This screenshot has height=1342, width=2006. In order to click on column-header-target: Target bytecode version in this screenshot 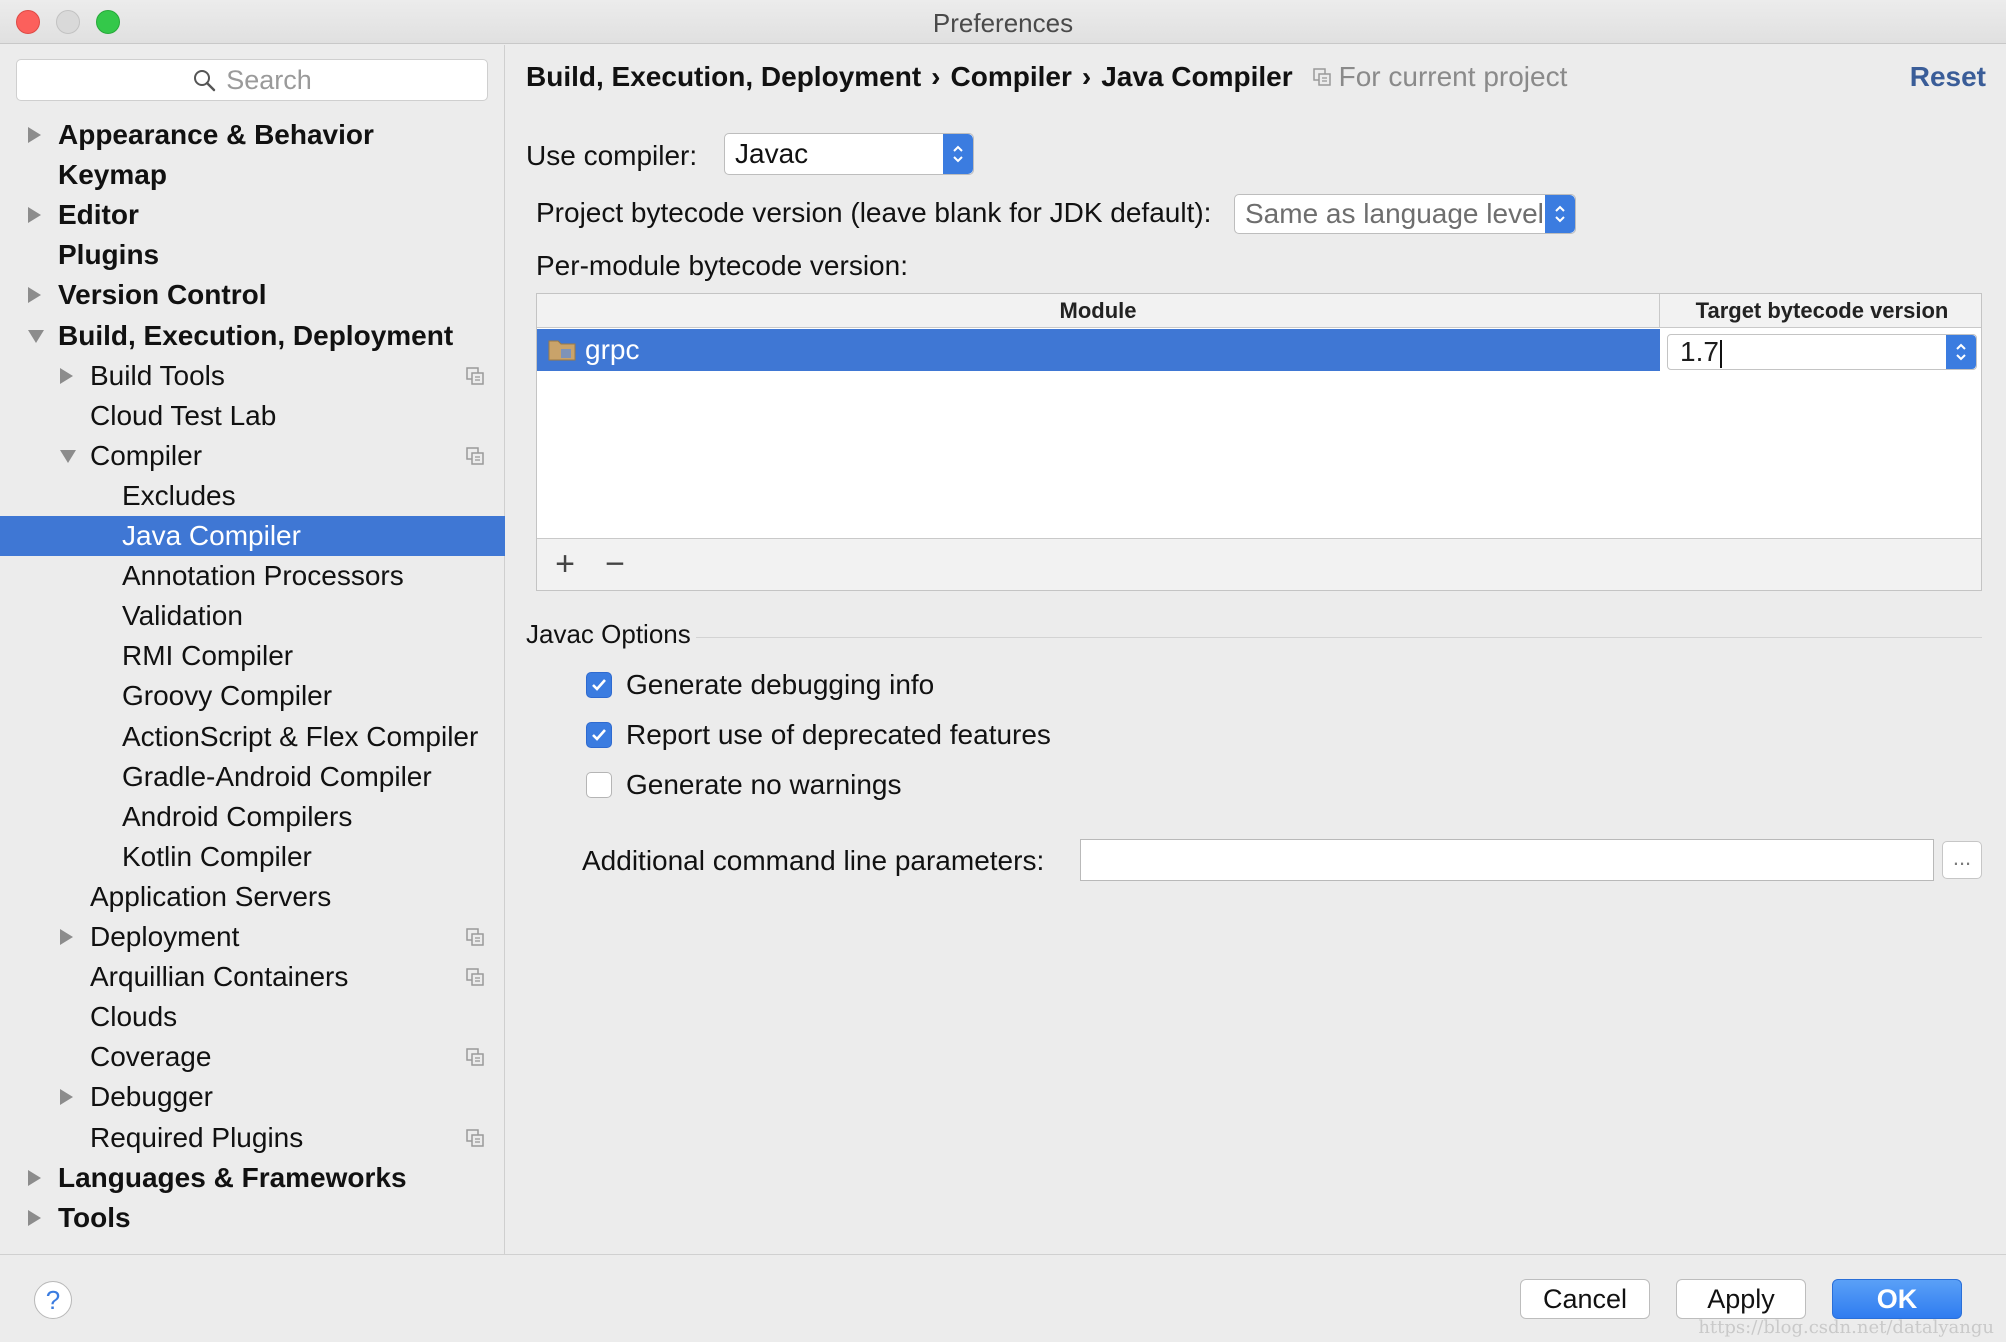, I will do `click(1822, 311)`.